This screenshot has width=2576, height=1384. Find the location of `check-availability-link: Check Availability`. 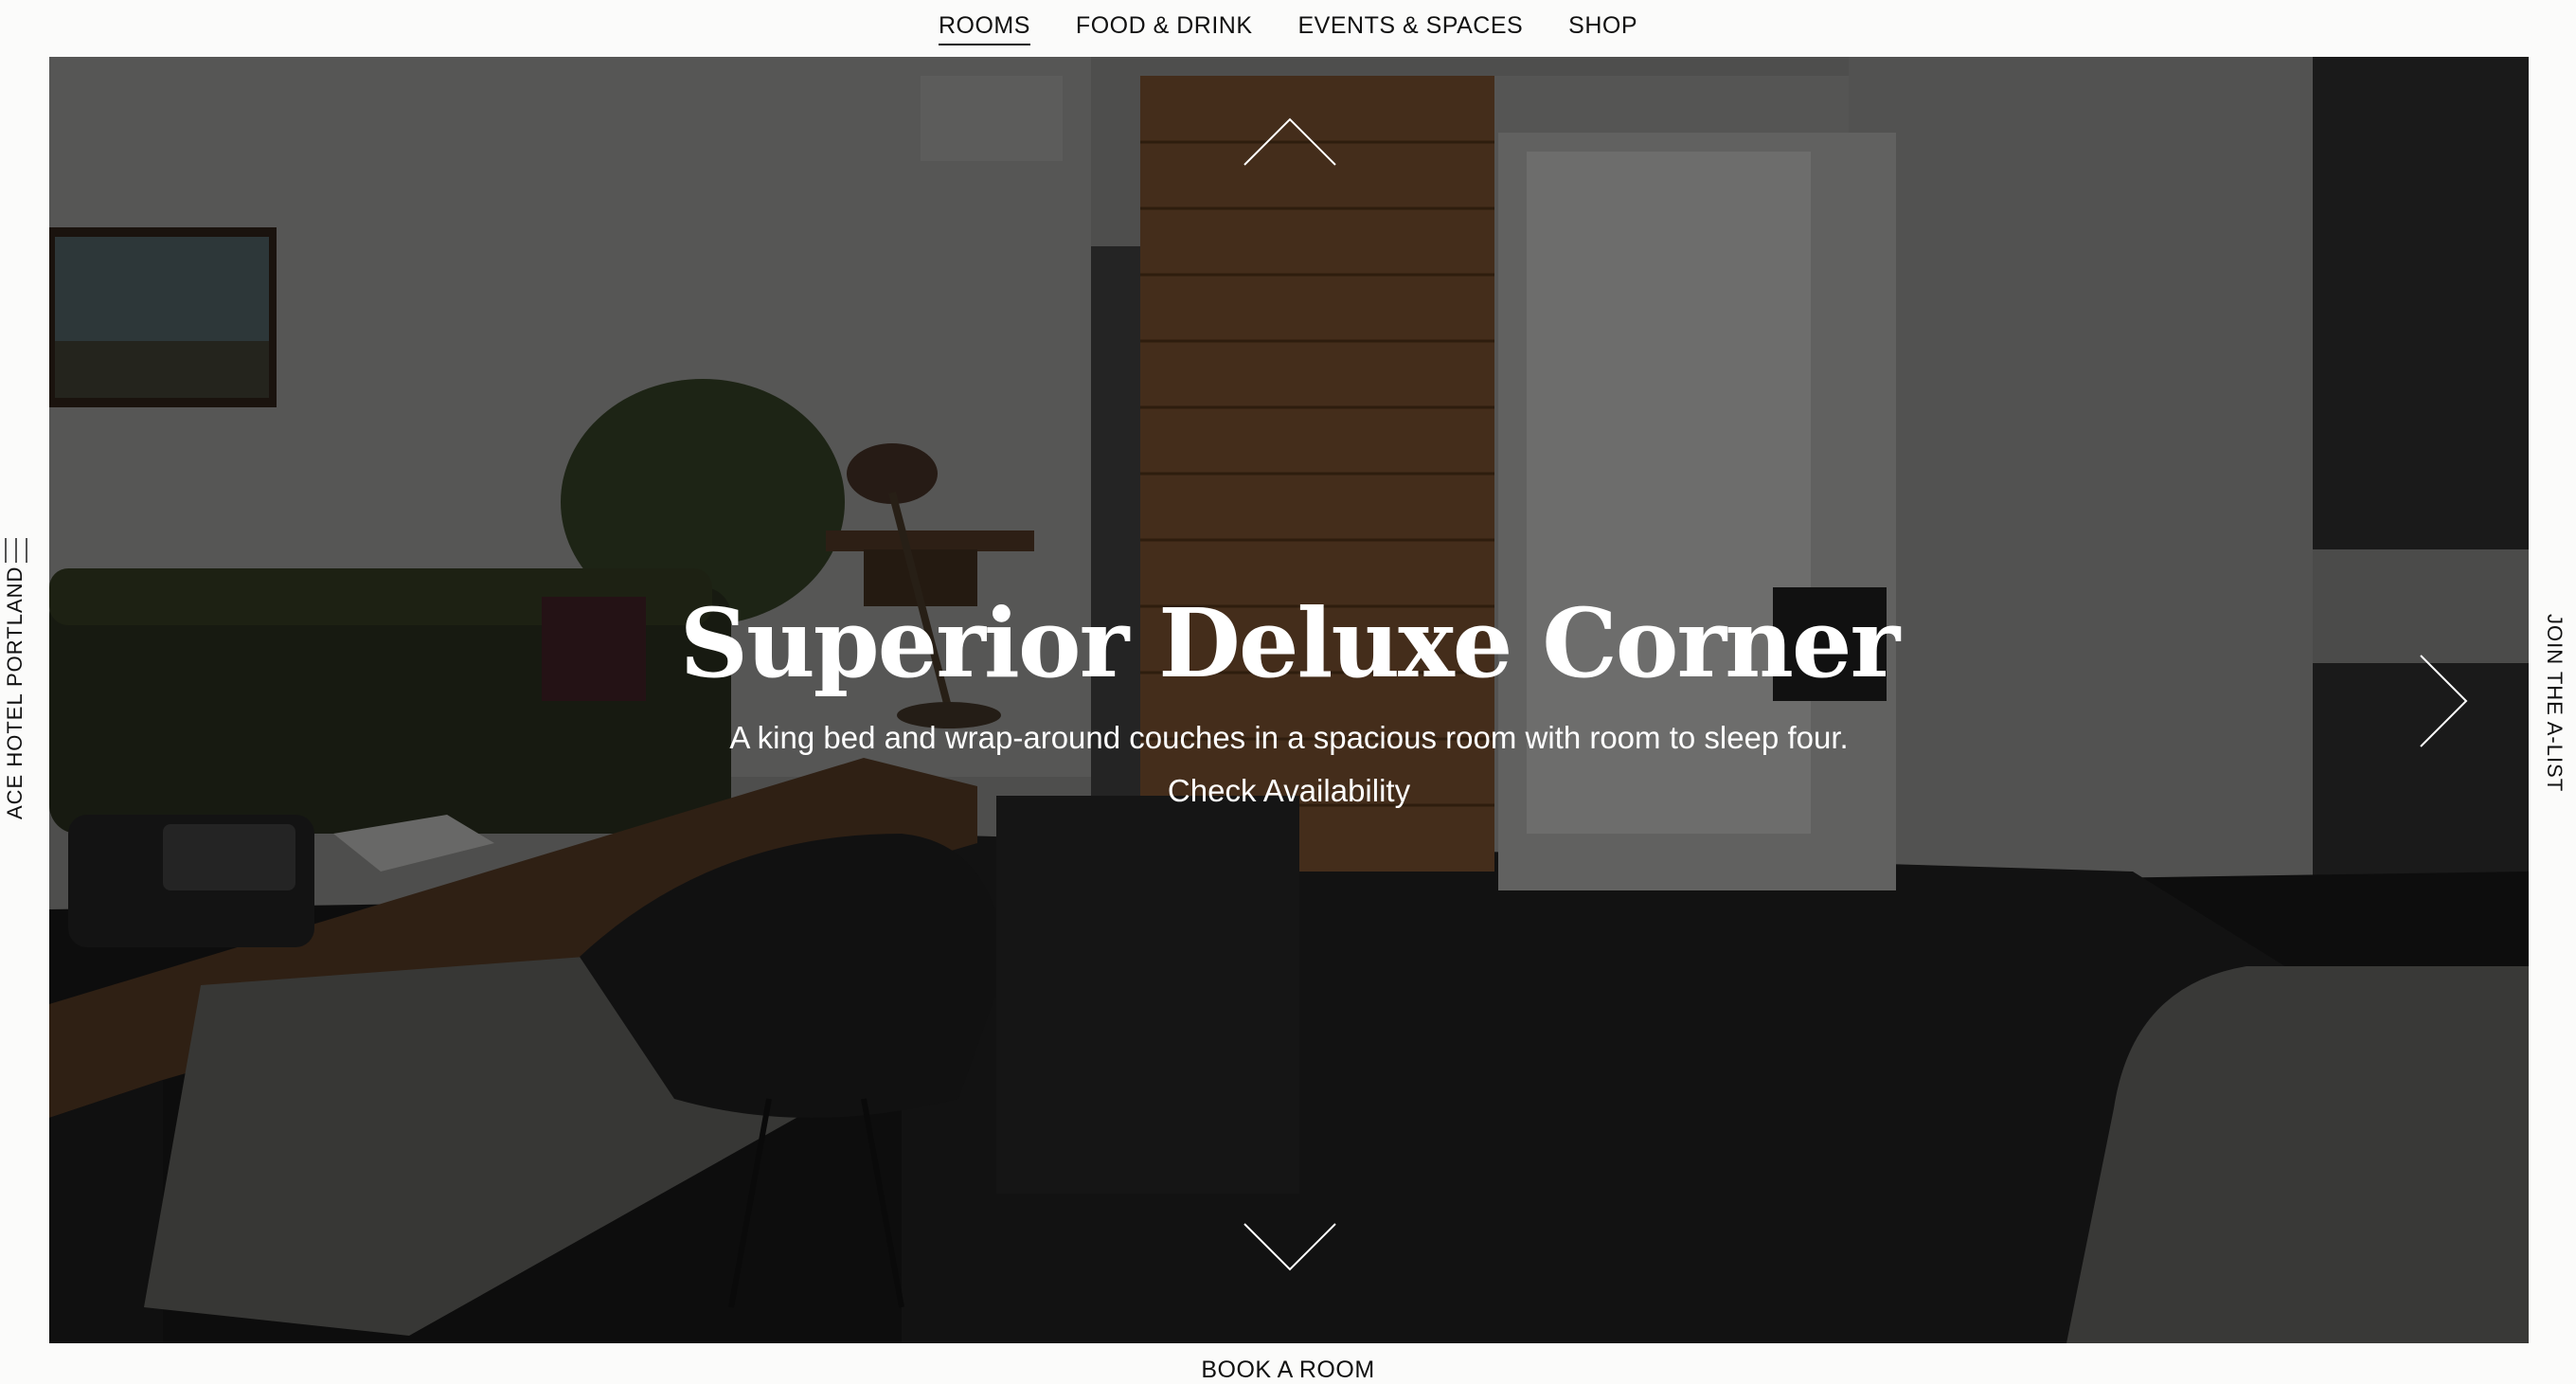

check-availability-link: Check Availability is located at coordinates (1289, 790).